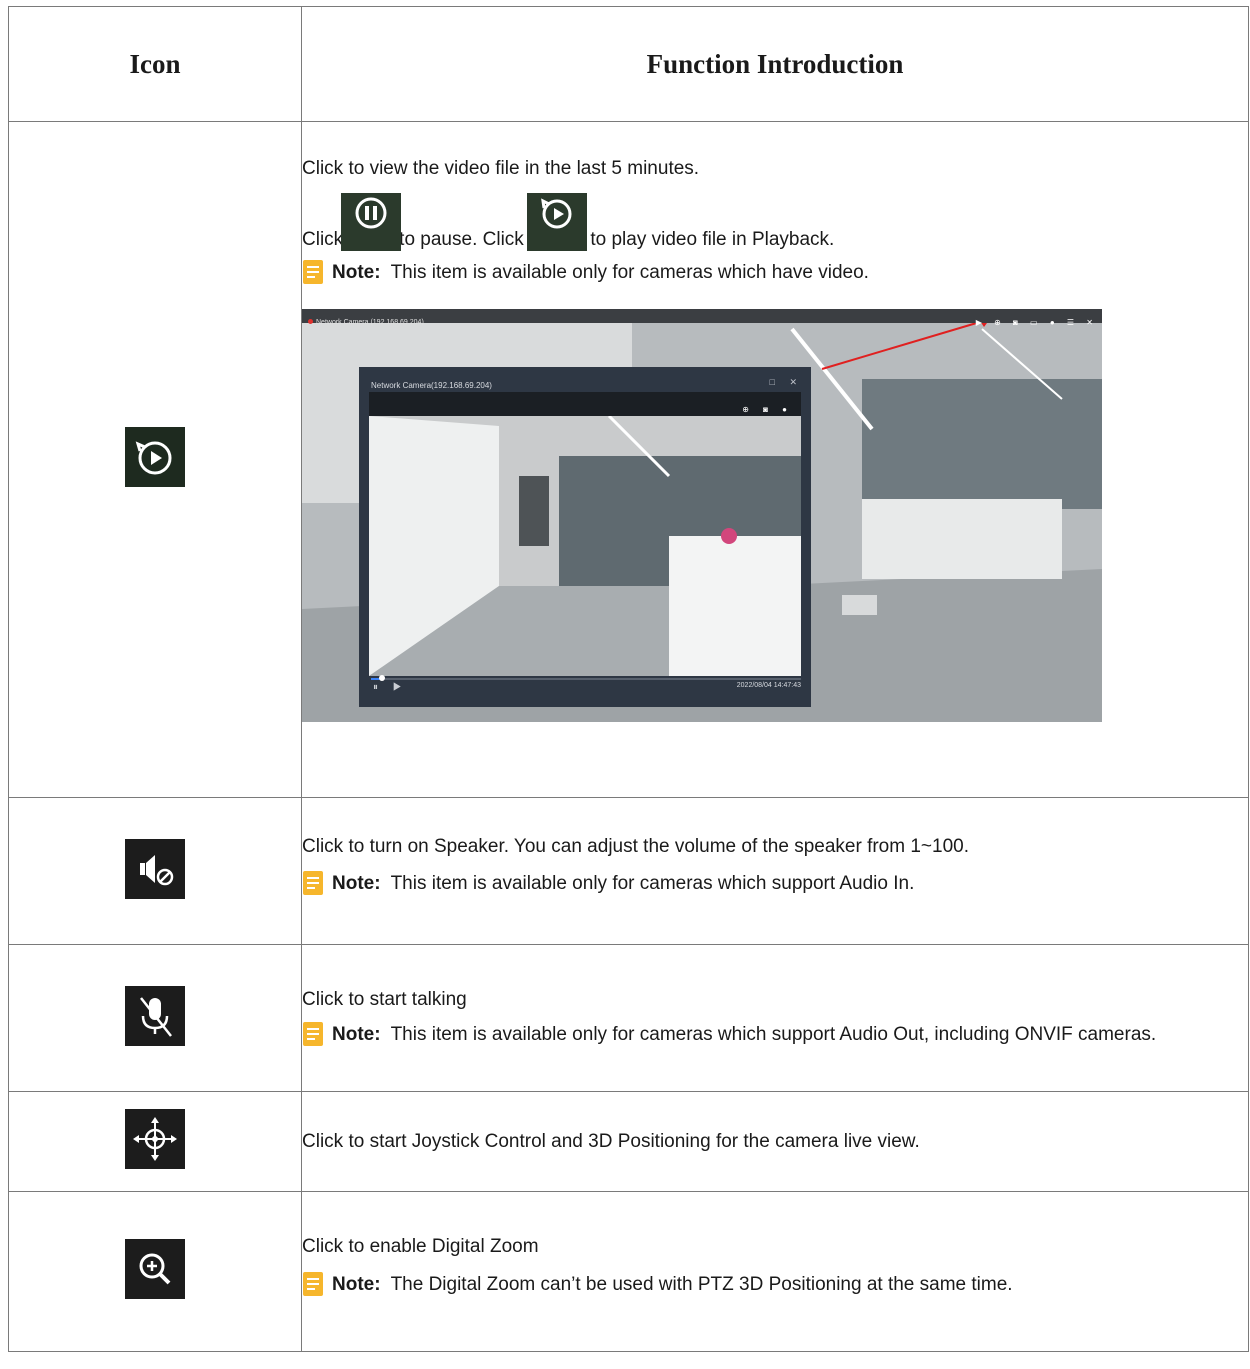 The height and width of the screenshot is (1369, 1250). What do you see at coordinates (155, 1139) in the screenshot?
I see `joystick-icon` at bounding box center [155, 1139].